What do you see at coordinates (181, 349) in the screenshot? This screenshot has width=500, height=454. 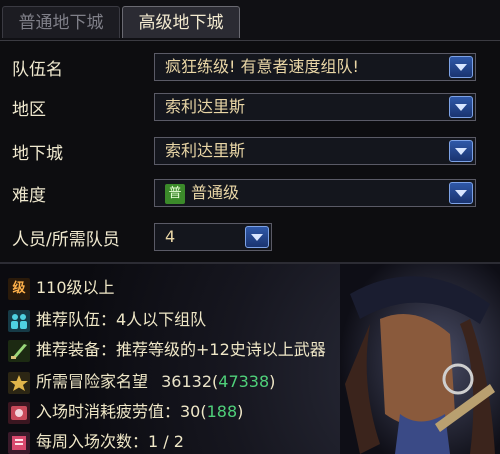 I see `equip-text: 推荐装备：推荐等级的+12史诗以上武器` at bounding box center [181, 349].